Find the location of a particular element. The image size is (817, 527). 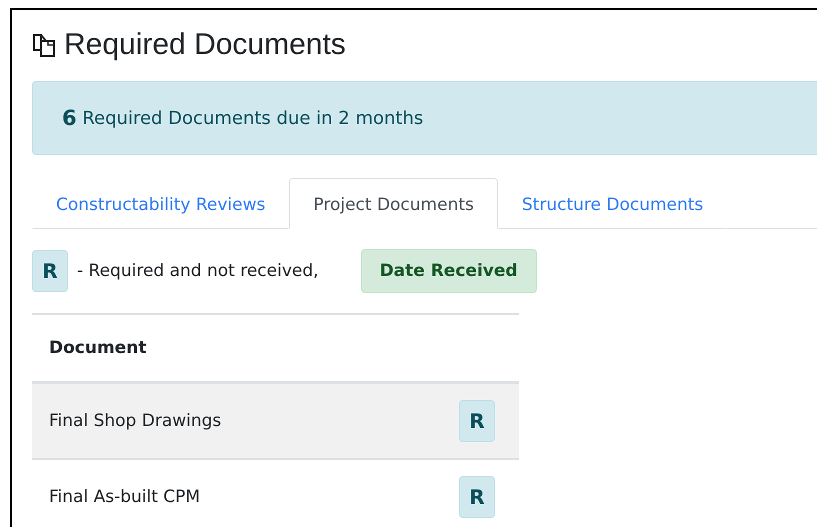

tab: Structure Documents is located at coordinates (613, 203).